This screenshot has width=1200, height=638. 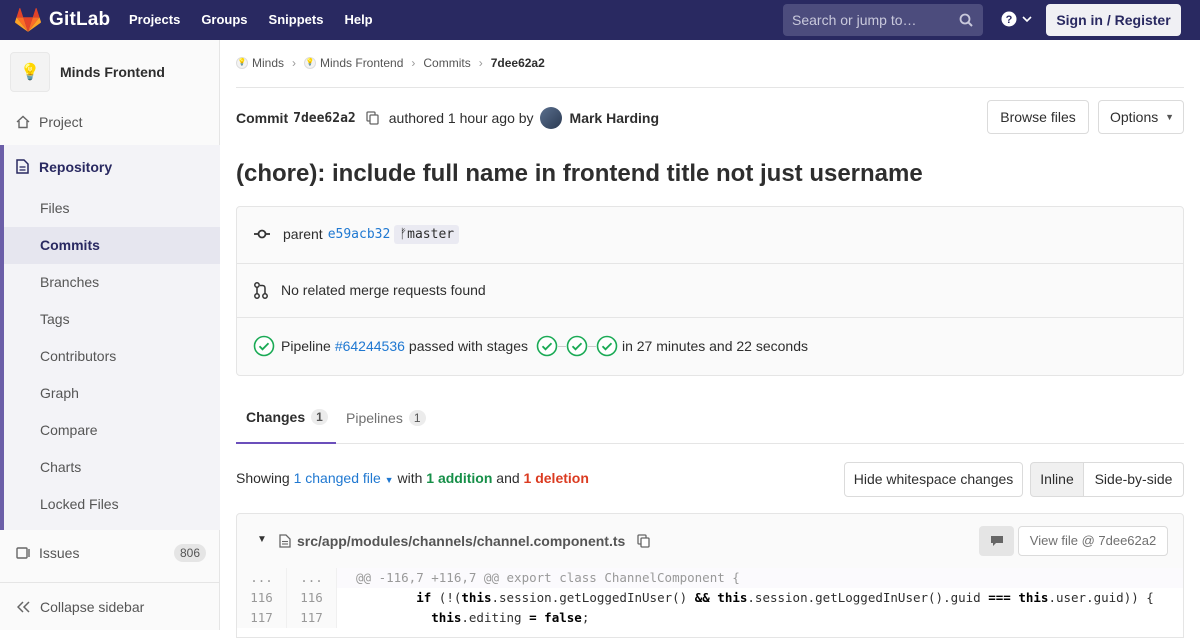 What do you see at coordinates (70, 245) in the screenshot?
I see `sidebar-item-commits: Commits` at bounding box center [70, 245].